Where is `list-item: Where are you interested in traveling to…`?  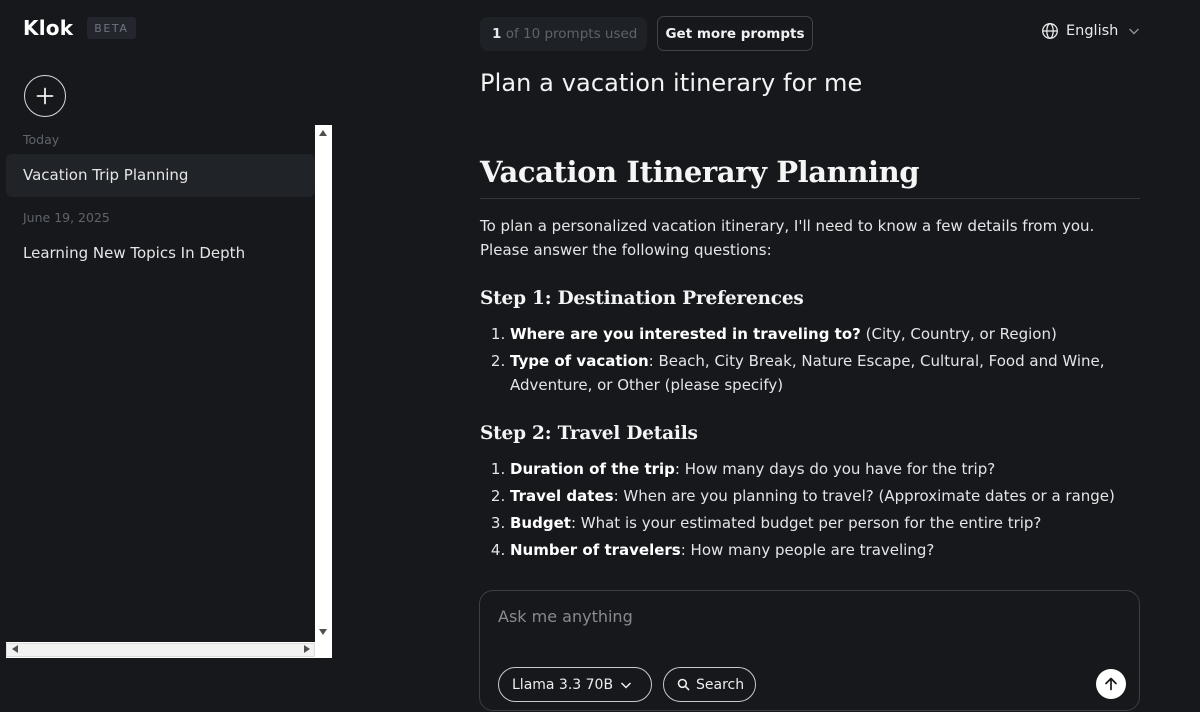 list-item: Where are you interested in traveling to… is located at coordinates (825, 334).